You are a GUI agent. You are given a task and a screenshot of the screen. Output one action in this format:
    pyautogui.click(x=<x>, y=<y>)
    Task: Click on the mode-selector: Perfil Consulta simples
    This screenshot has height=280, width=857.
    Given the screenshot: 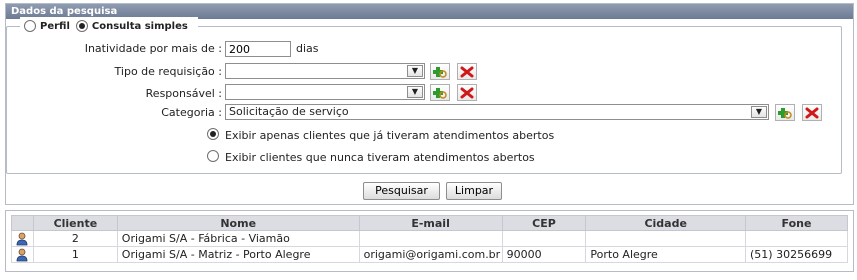 What is the action you would take?
    pyautogui.click(x=109, y=26)
    